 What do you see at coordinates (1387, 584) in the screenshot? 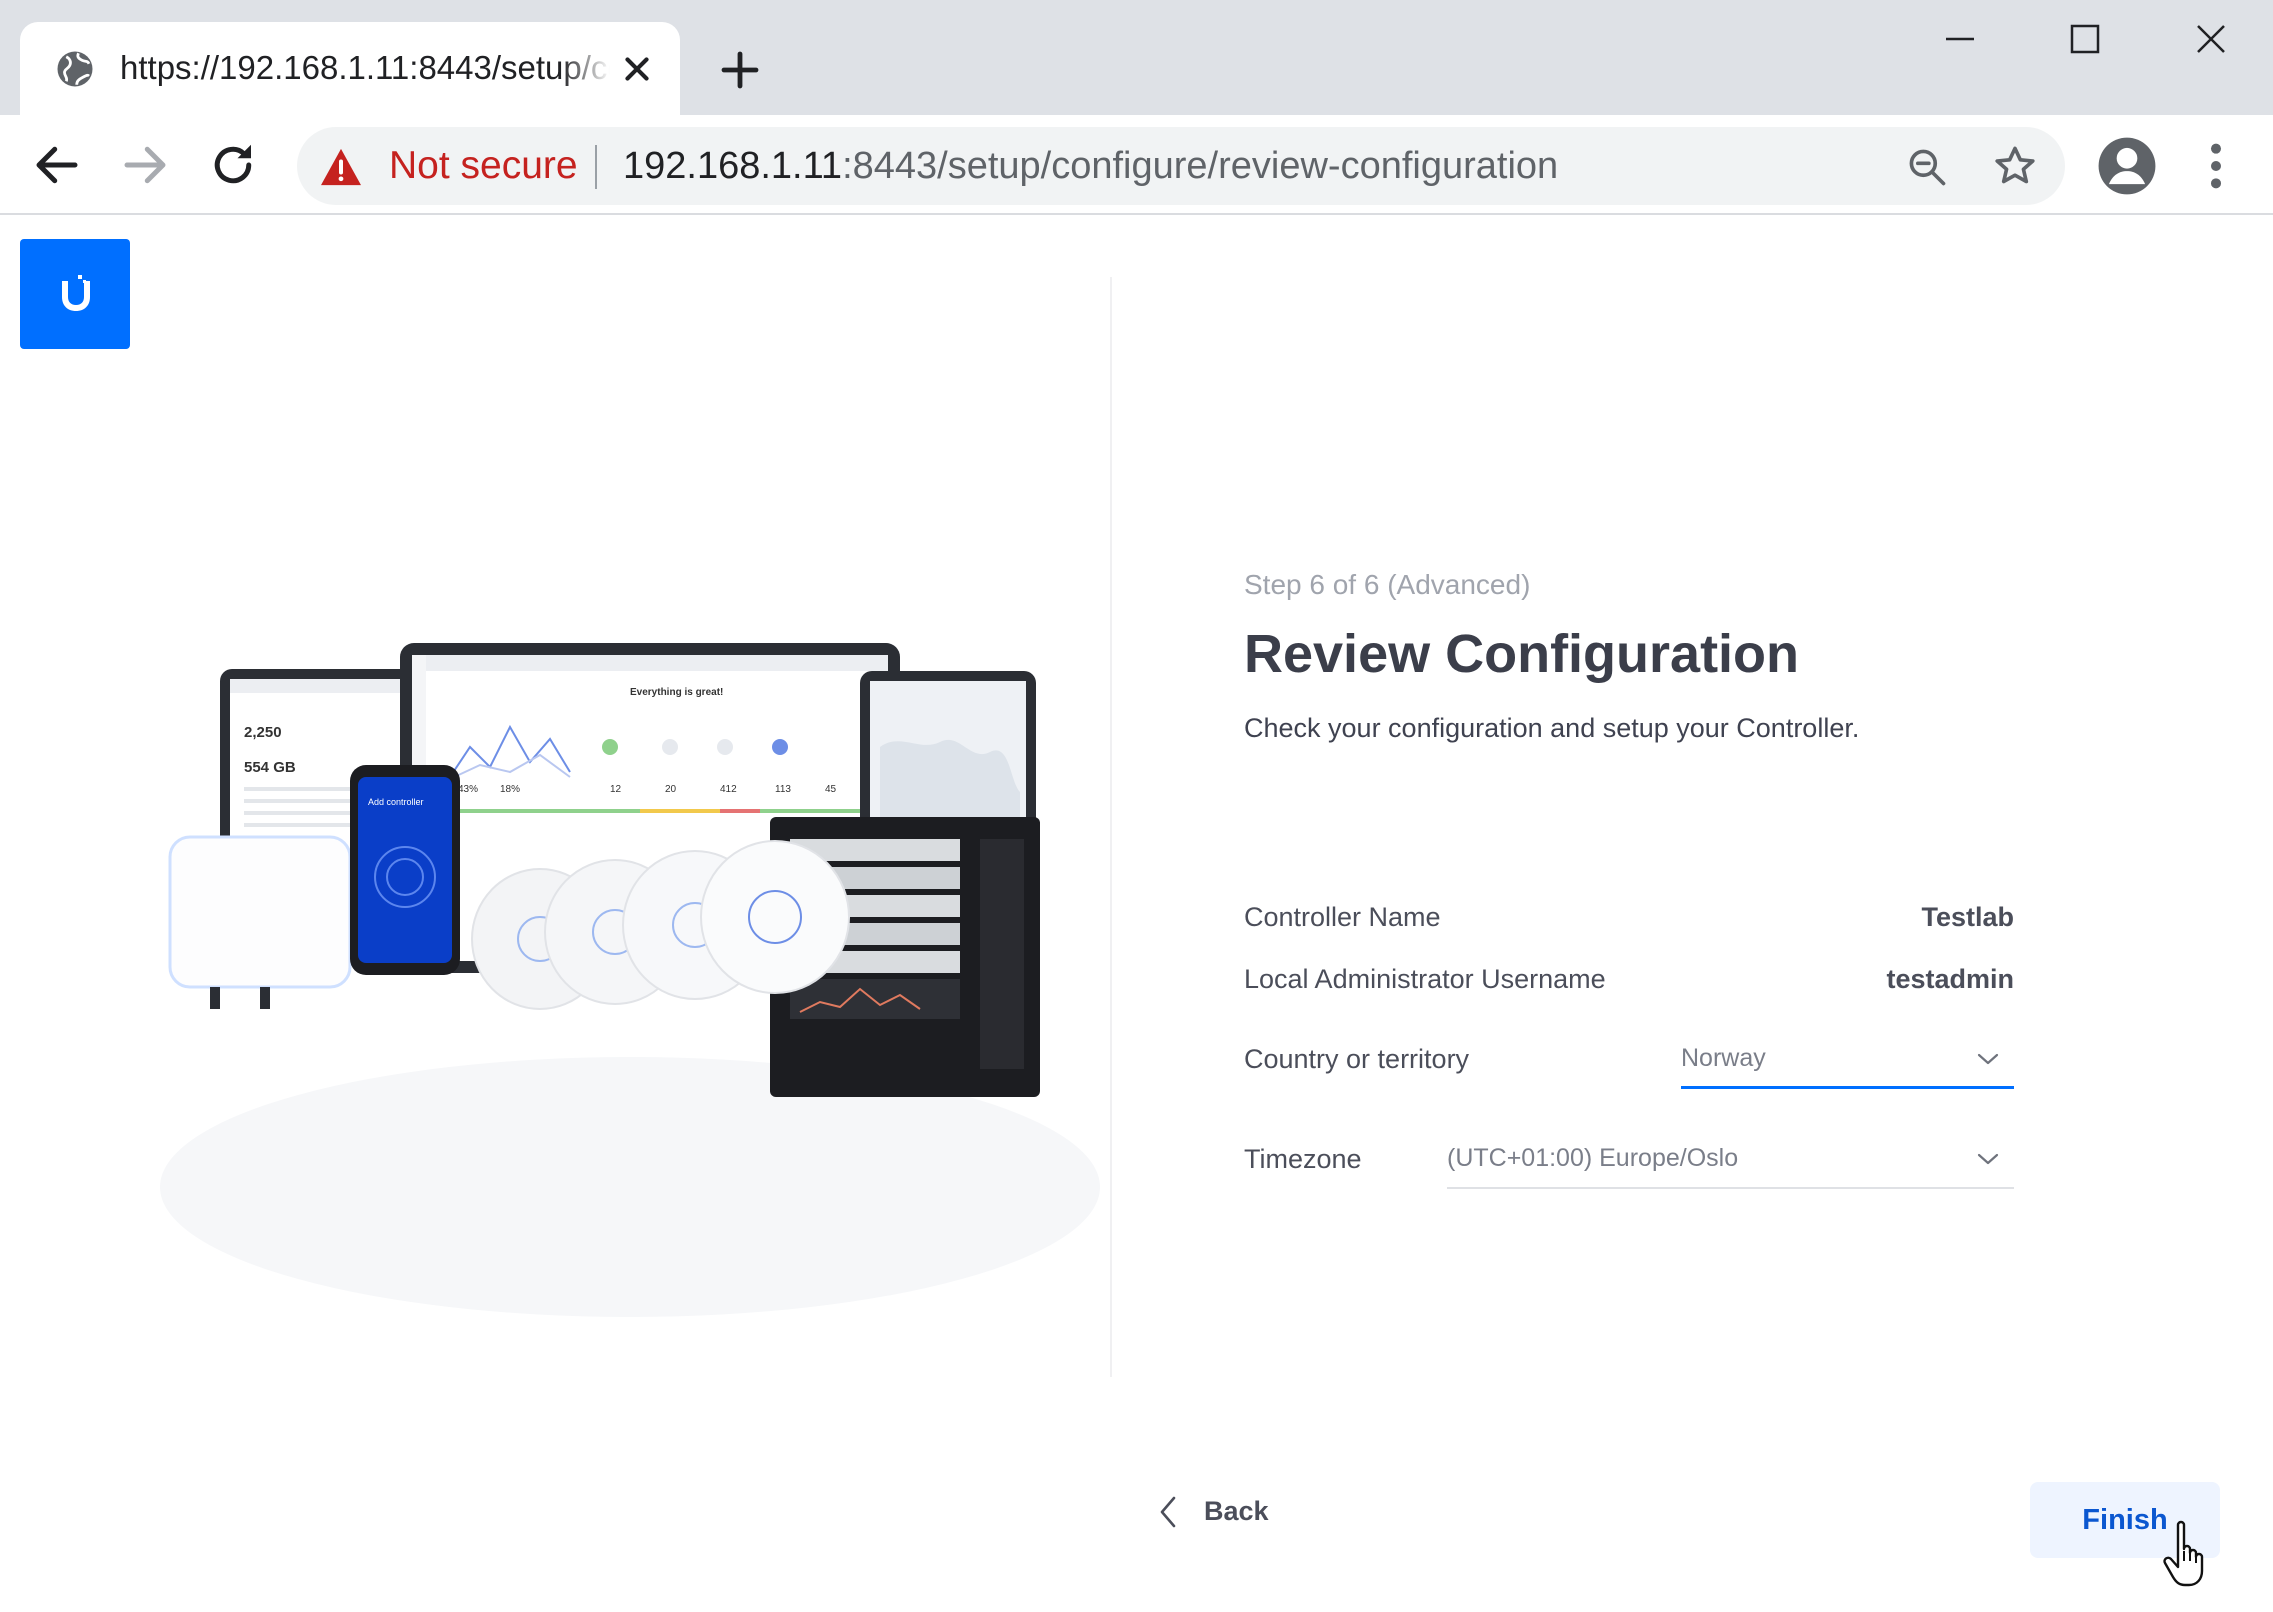
I see `step-indicator: Step 6 of 6 (Advanced)` at bounding box center [1387, 584].